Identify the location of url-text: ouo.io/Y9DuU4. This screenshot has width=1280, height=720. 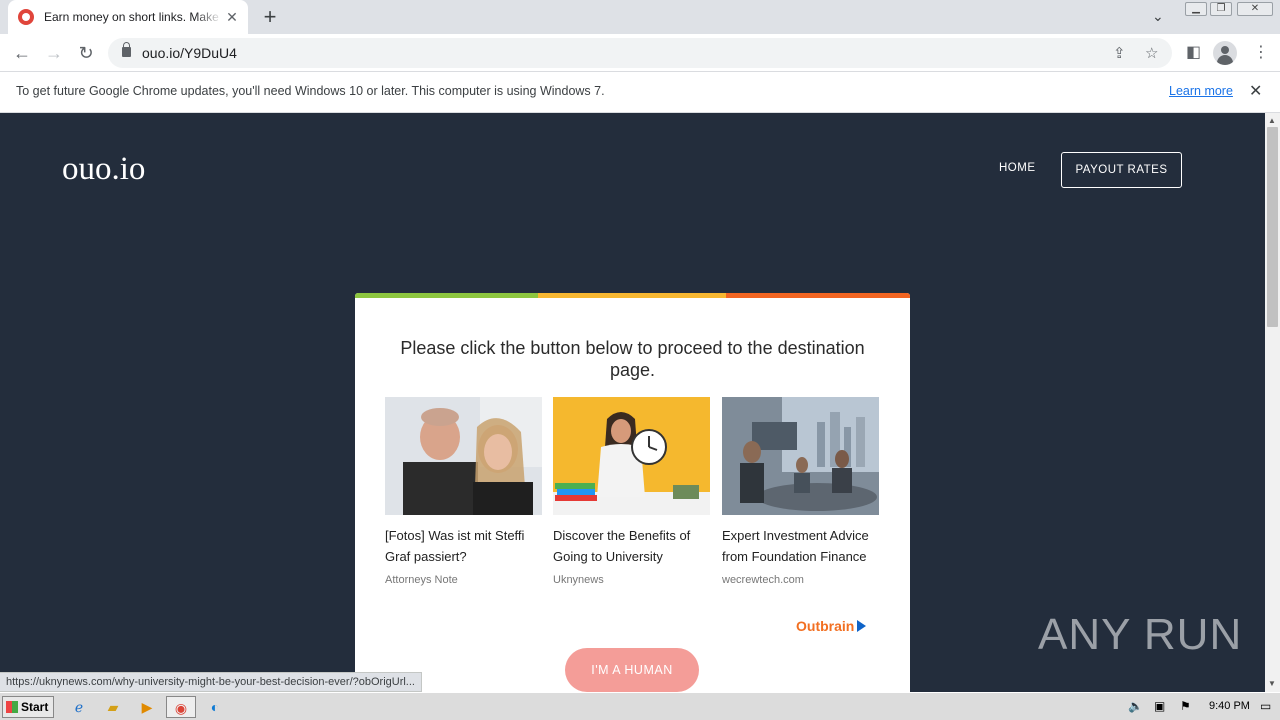
(189, 53).